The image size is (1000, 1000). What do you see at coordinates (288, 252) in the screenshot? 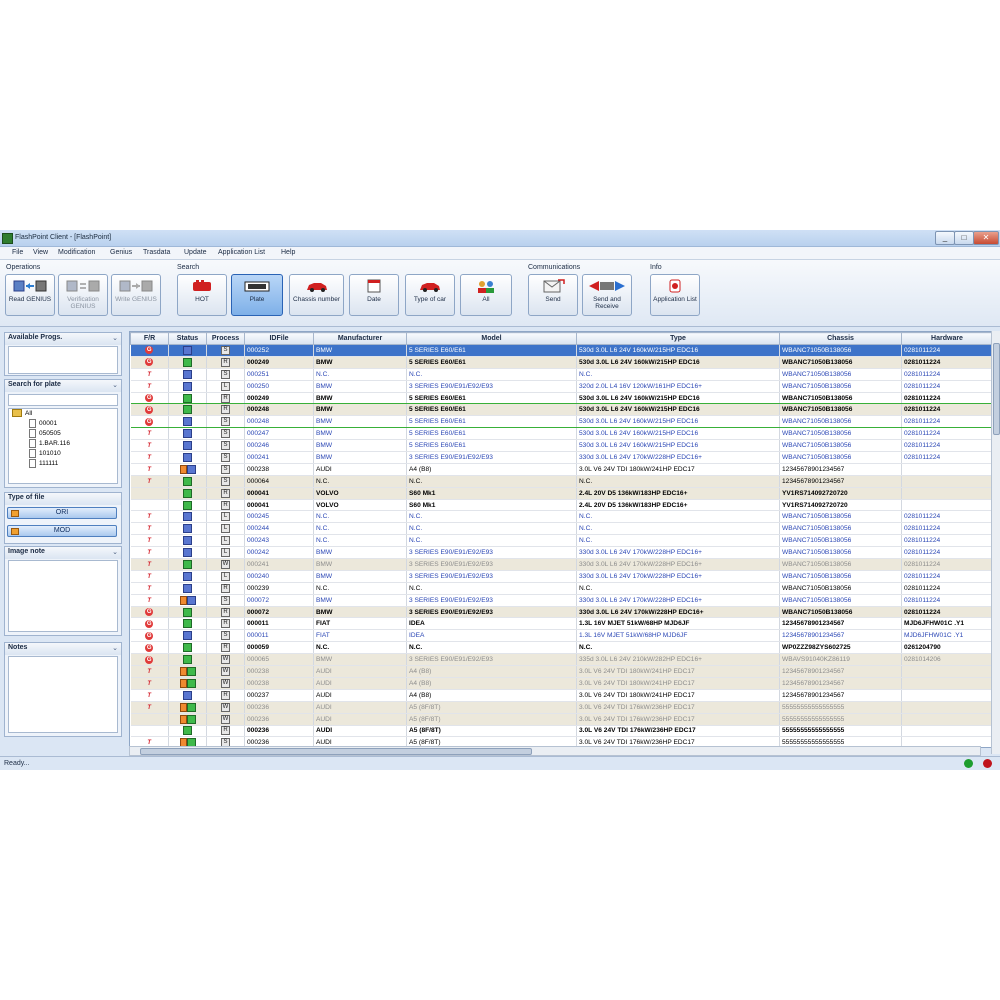
I see `menu-help: Help` at bounding box center [288, 252].